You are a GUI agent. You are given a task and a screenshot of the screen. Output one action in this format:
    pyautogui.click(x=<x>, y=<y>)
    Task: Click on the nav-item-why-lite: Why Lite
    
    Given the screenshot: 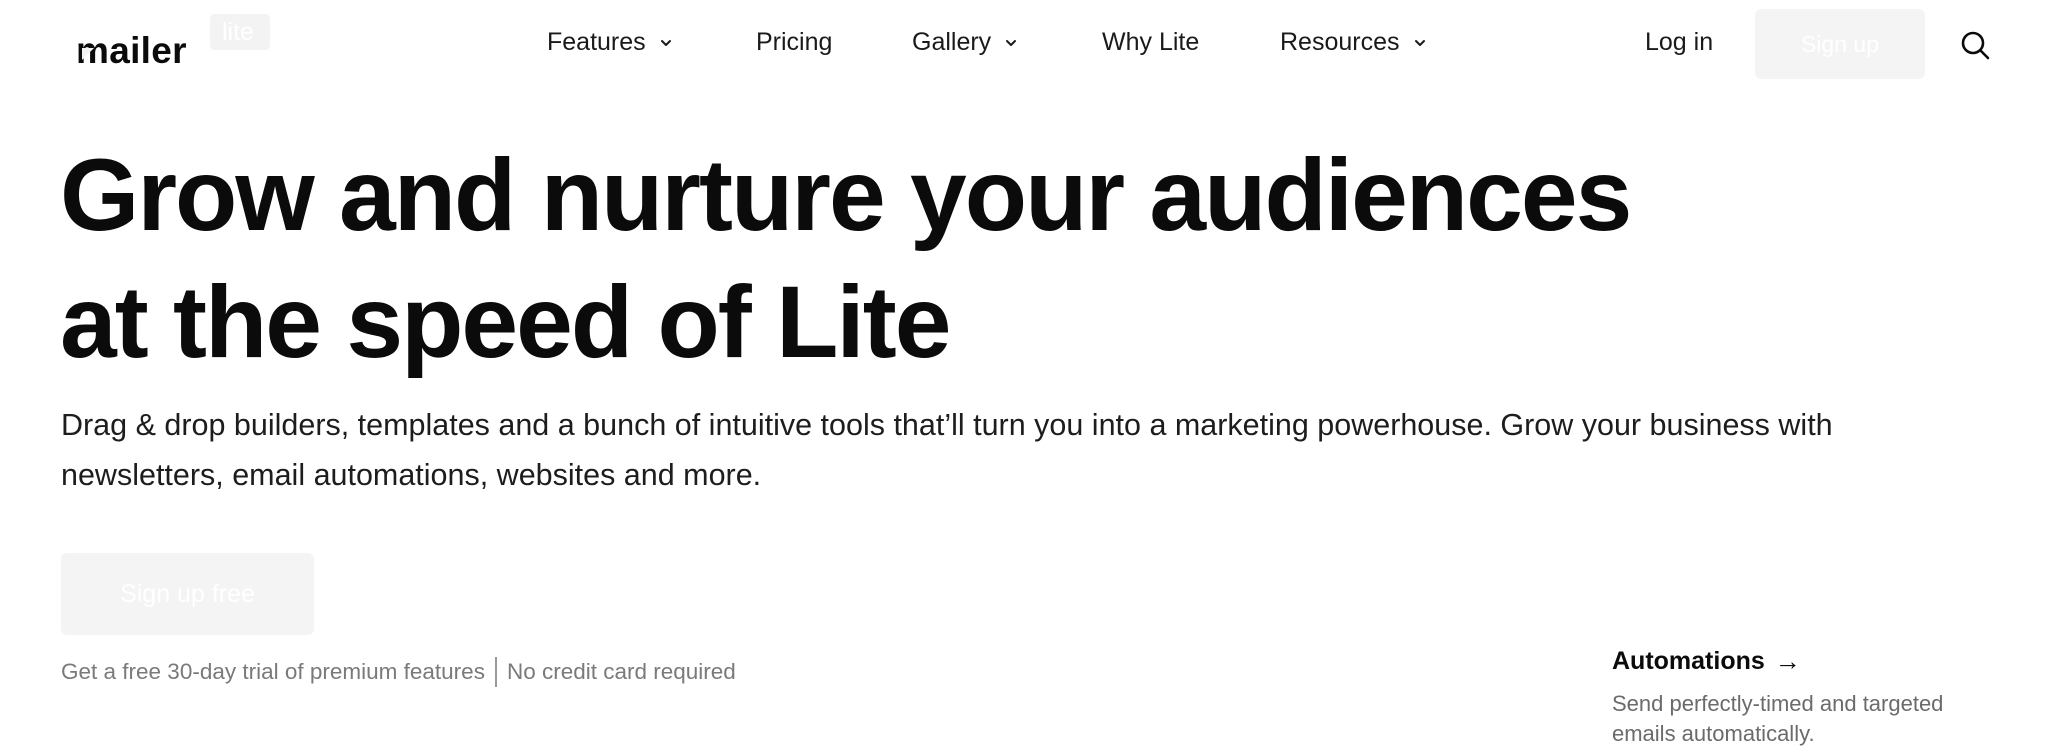 What is the action you would take?
    pyautogui.click(x=1150, y=42)
    